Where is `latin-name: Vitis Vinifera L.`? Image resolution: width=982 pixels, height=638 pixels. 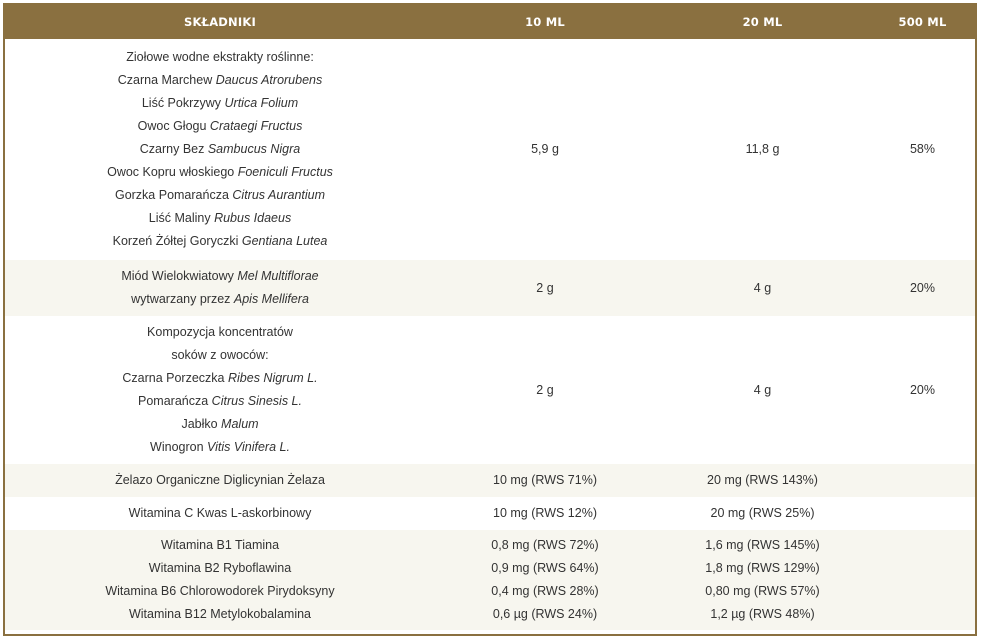
latin-name: Vitis Vinifera L. is located at coordinates (248, 447).